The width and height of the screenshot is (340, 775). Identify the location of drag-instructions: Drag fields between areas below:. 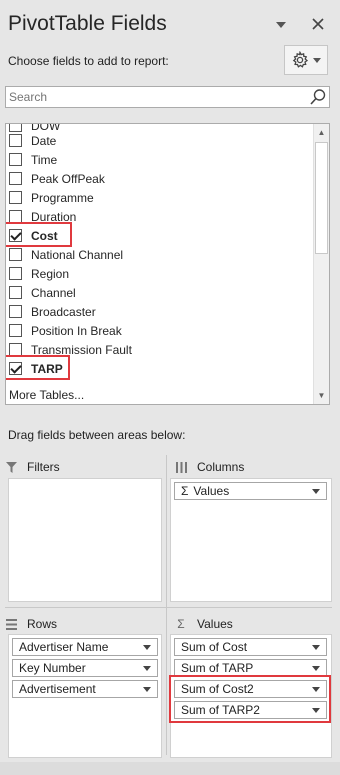
(97, 435).